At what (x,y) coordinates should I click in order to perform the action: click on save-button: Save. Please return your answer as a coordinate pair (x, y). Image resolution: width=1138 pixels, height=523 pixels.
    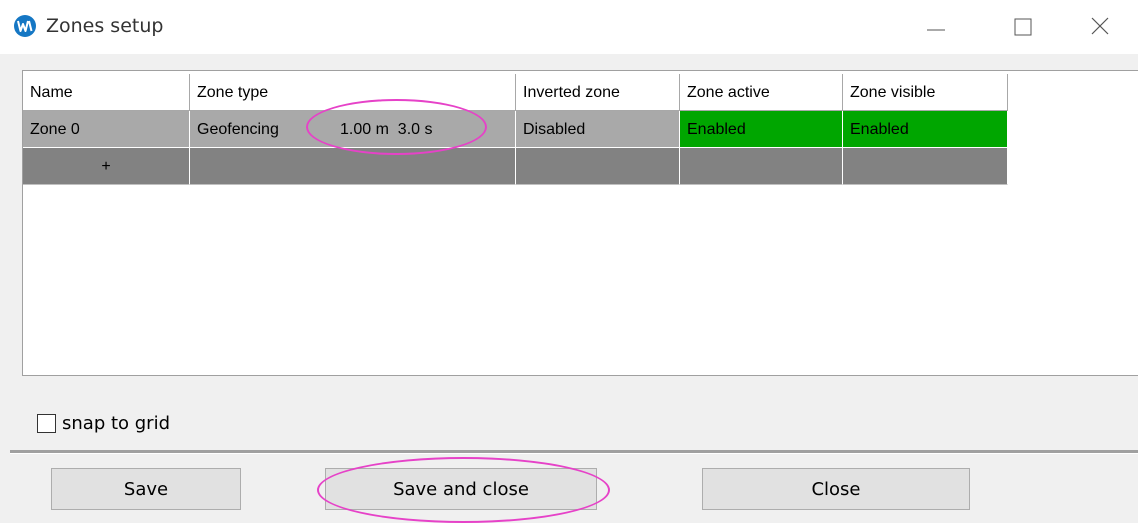
    Looking at the image, I should click on (146, 489).